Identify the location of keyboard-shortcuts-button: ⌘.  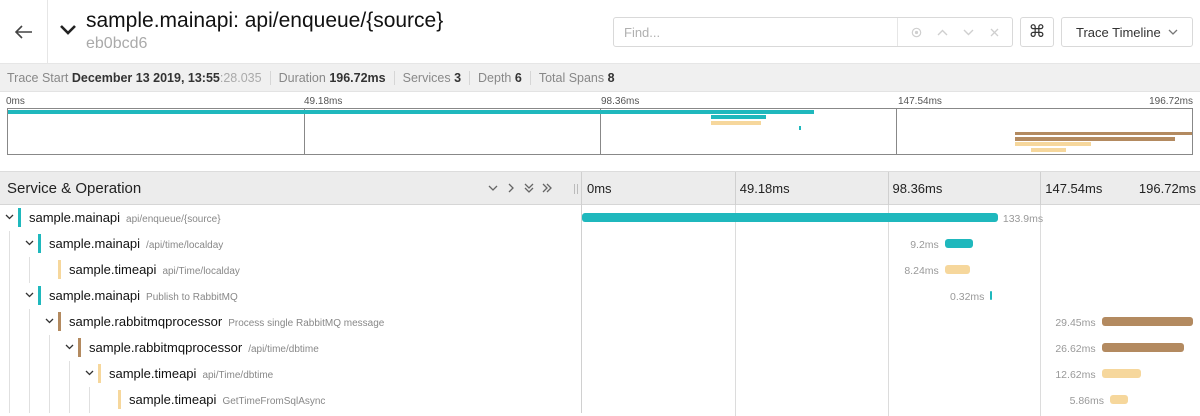
(1037, 32).